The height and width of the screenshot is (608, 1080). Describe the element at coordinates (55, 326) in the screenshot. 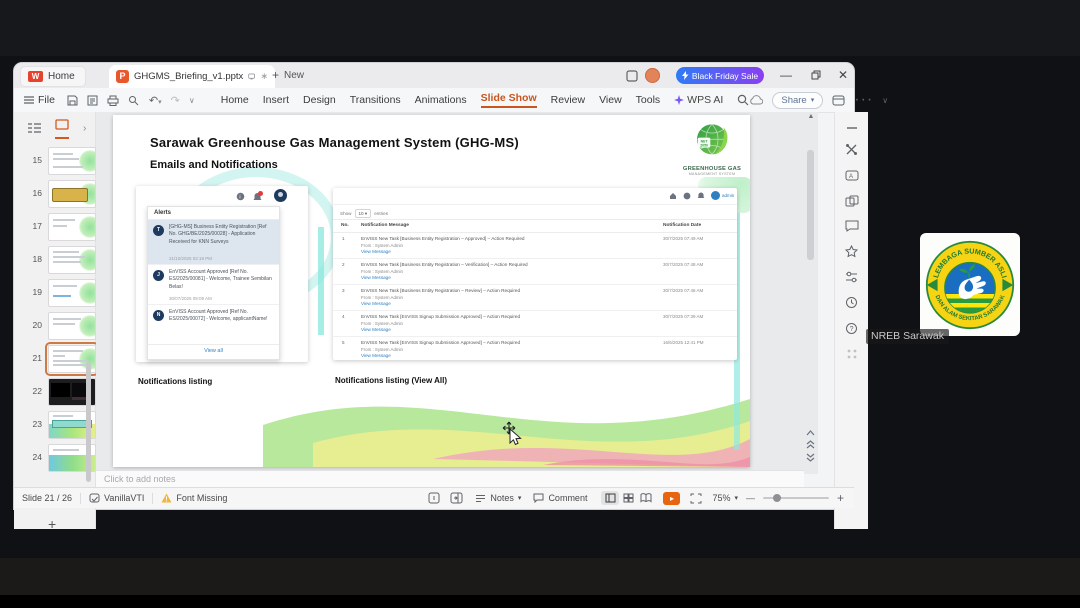

I see `slide-thumb-20: 20` at that location.